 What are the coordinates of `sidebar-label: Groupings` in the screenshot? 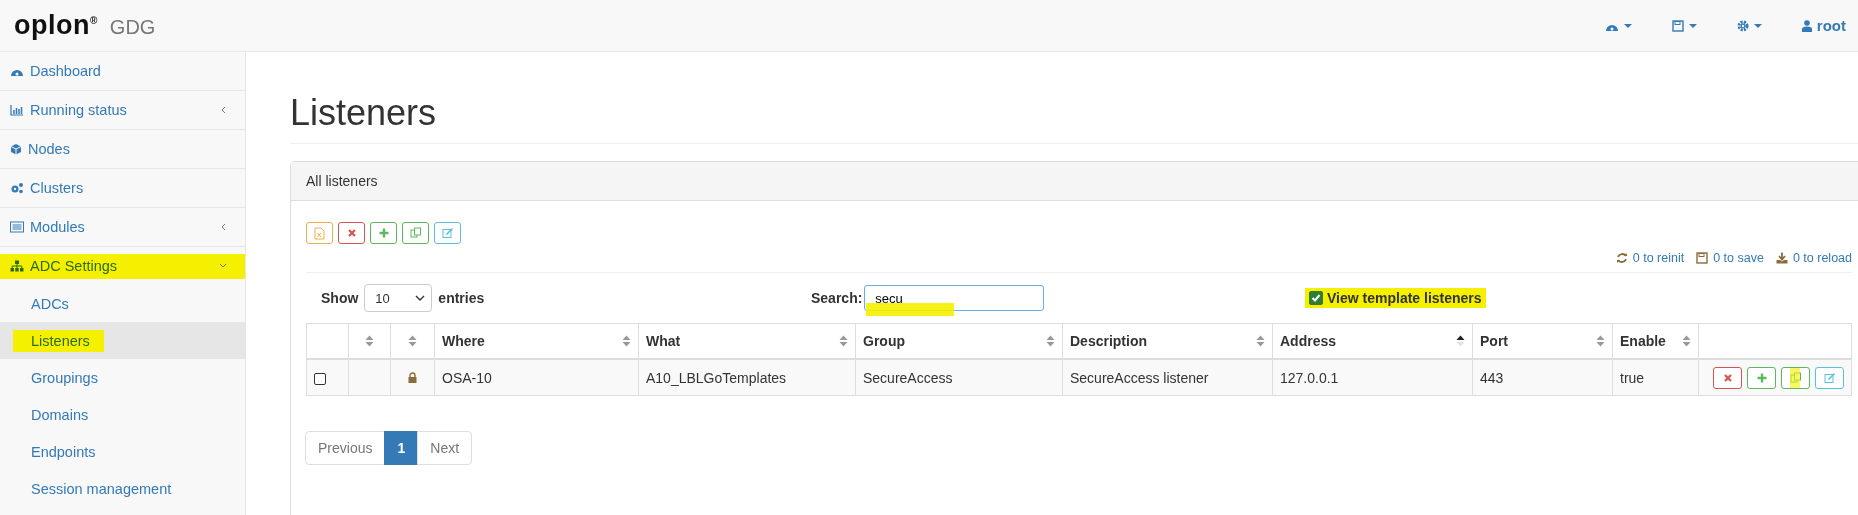 It's located at (64, 377).